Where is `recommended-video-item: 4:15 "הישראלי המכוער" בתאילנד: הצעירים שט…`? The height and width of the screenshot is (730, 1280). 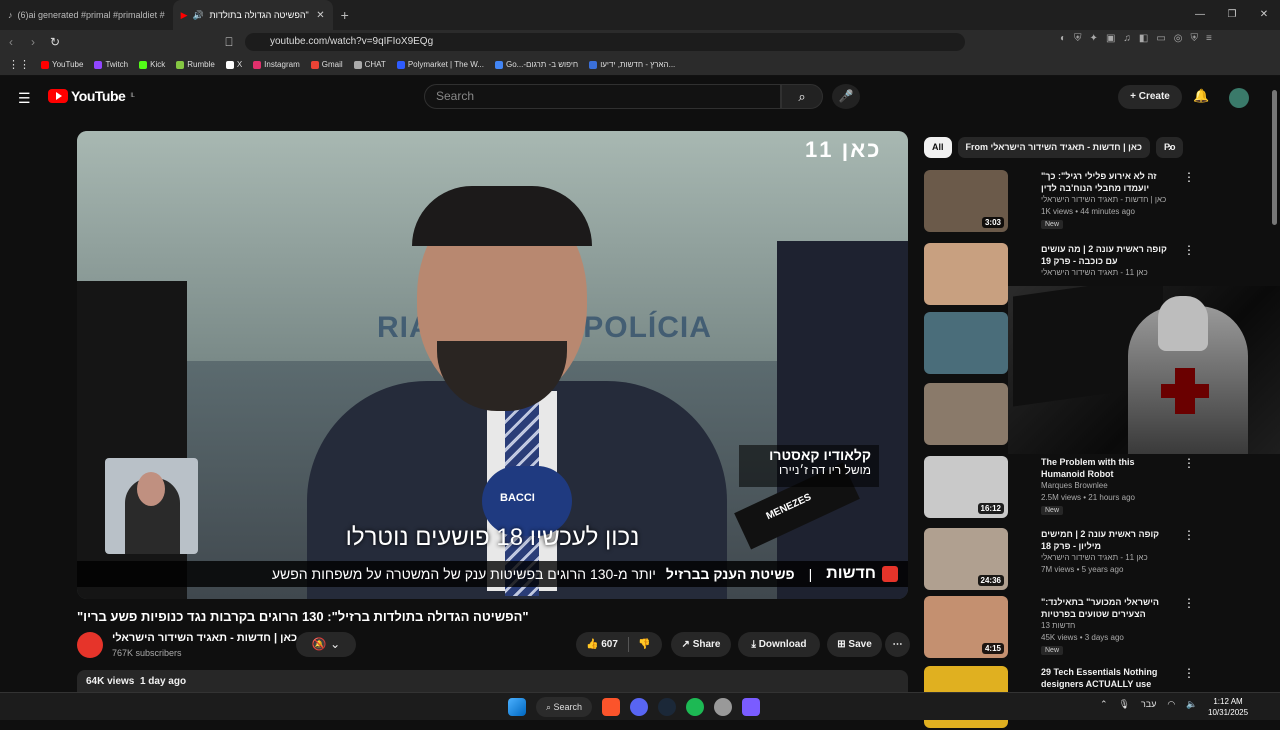
recommended-video-item: 4:15 "הישראלי המכוער" בתאילנד: הצעירים שט… is located at coordinates (1094, 628).